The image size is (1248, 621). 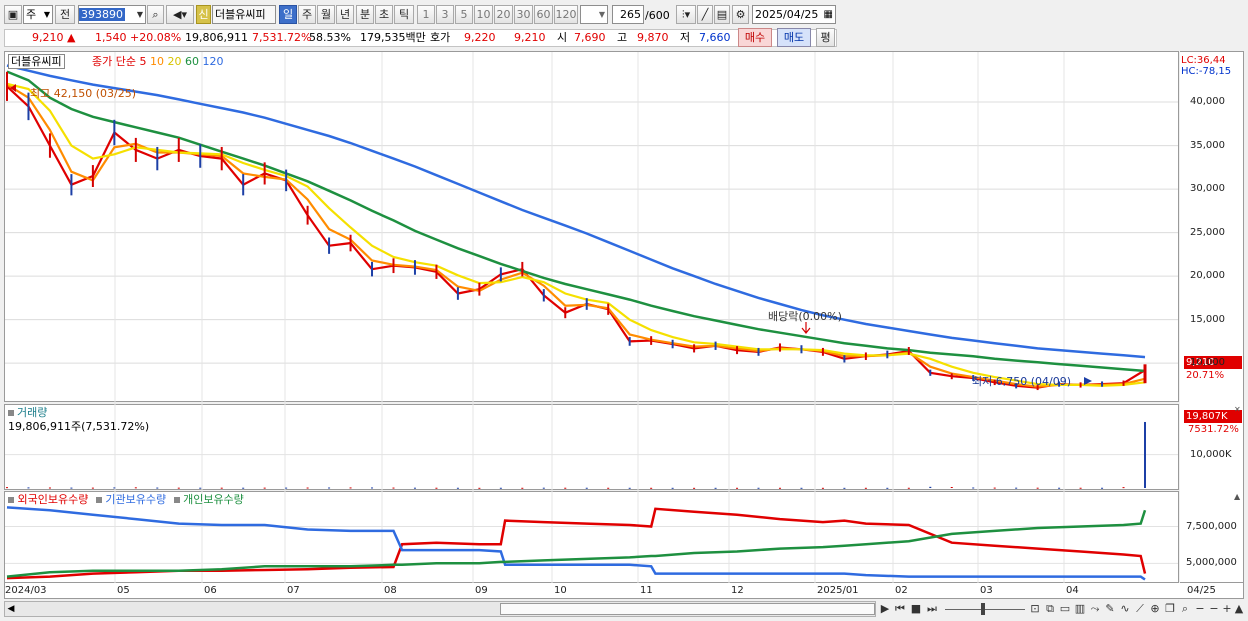 What do you see at coordinates (900, 609) in the screenshot?
I see `rewind-icon: ⏮` at bounding box center [900, 609].